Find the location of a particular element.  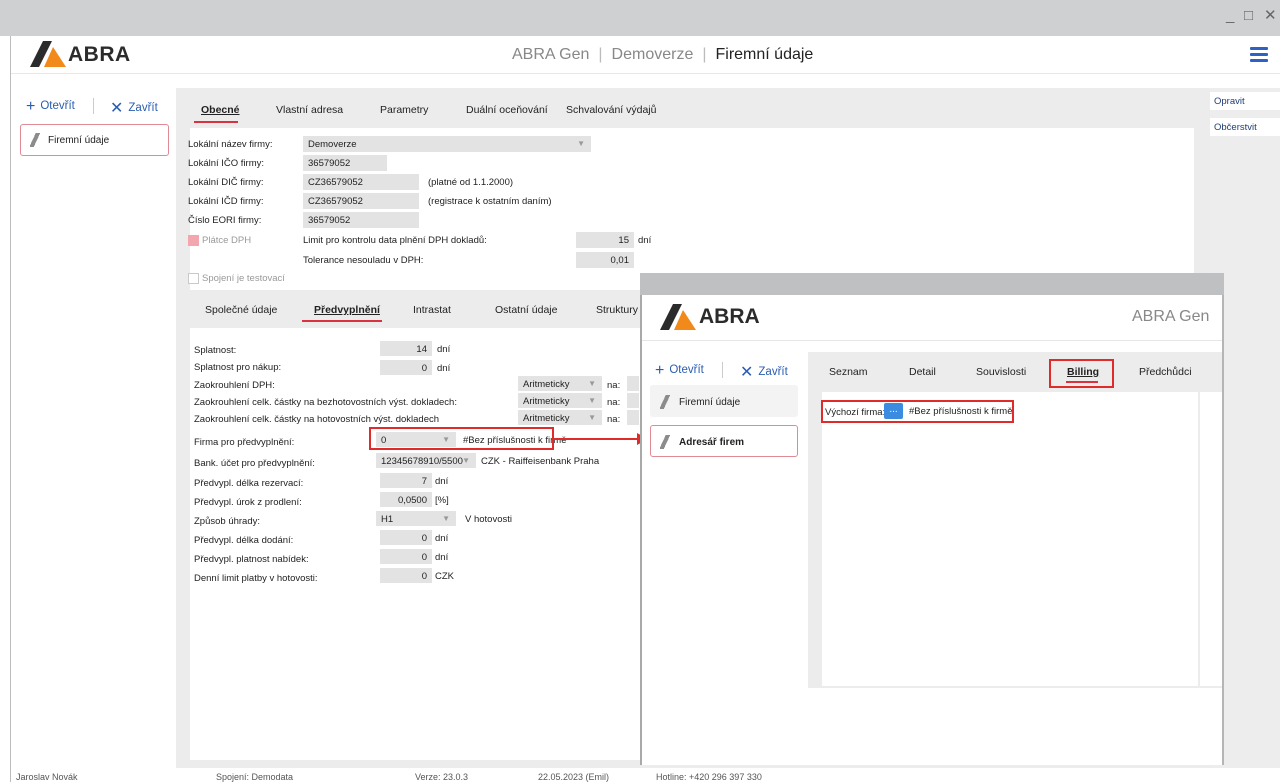

local-name-select: Demoverze ▼ is located at coordinates (447, 144).